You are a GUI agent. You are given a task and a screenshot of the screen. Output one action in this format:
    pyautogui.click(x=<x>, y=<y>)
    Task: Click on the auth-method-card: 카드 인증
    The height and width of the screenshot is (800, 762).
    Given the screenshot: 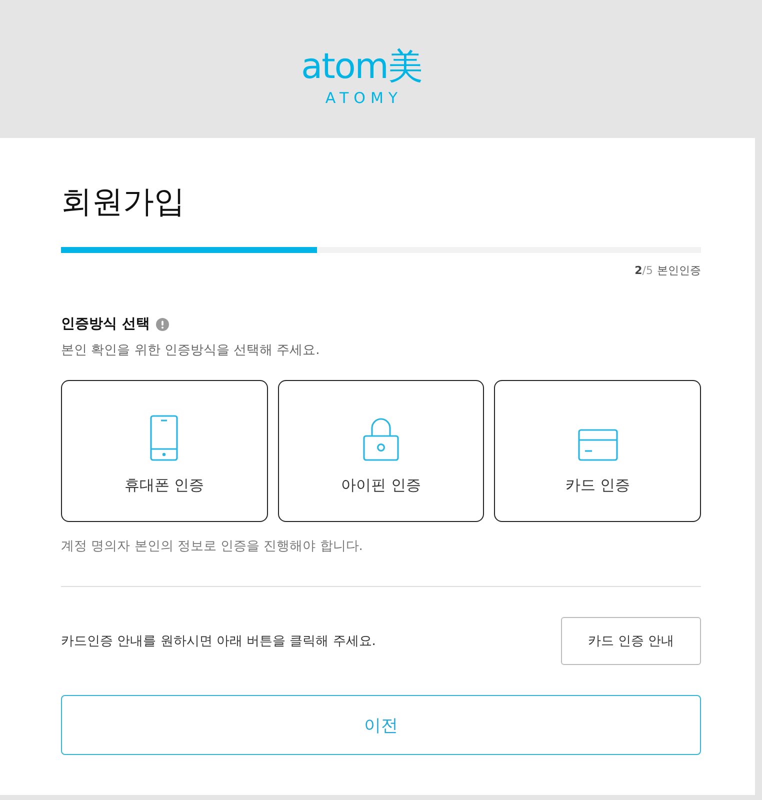 What is the action you would take?
    pyautogui.click(x=598, y=451)
    